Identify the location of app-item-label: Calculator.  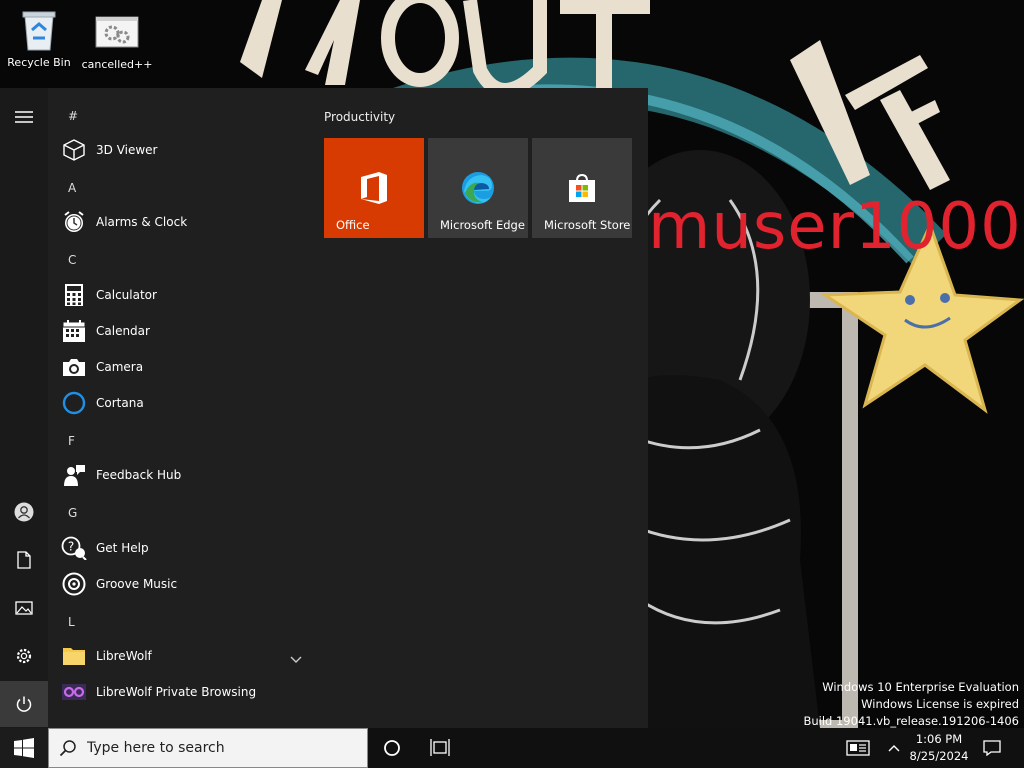
(126, 295).